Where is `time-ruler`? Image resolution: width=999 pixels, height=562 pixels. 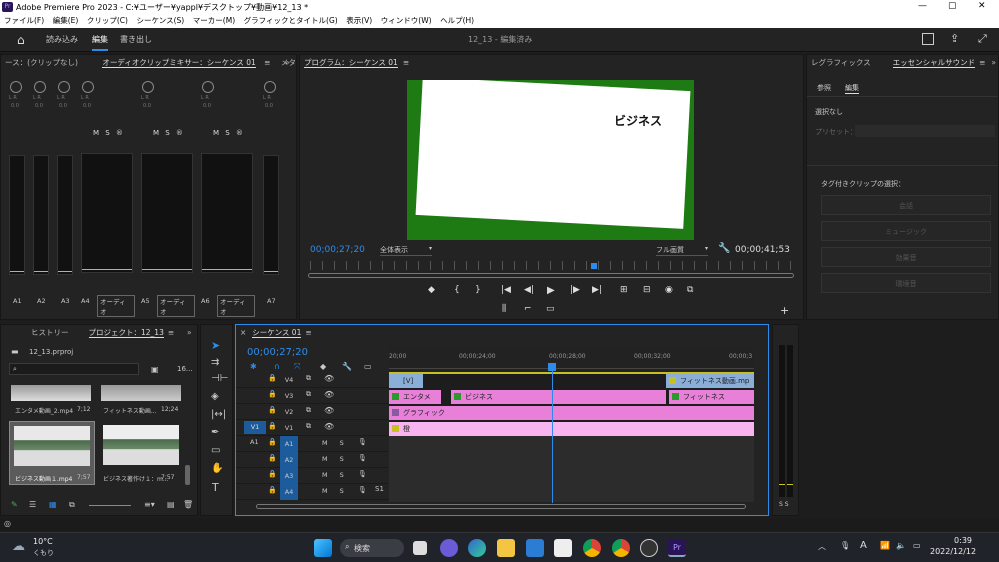
time-ruler is located at coordinates (551, 265).